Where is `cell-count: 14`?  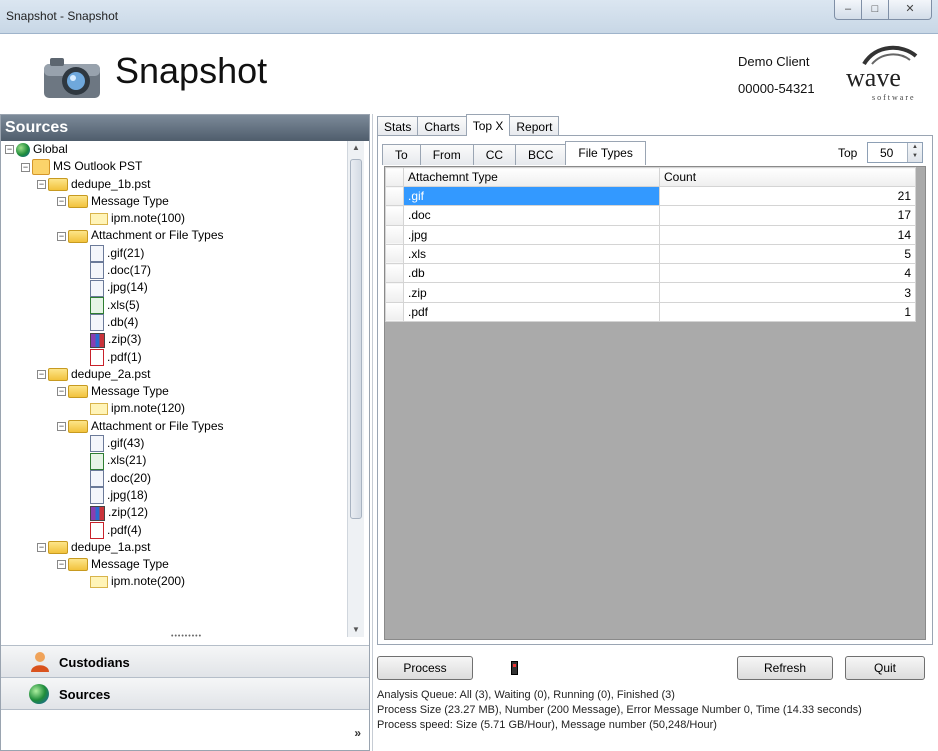 cell-count: 14 is located at coordinates (787, 234).